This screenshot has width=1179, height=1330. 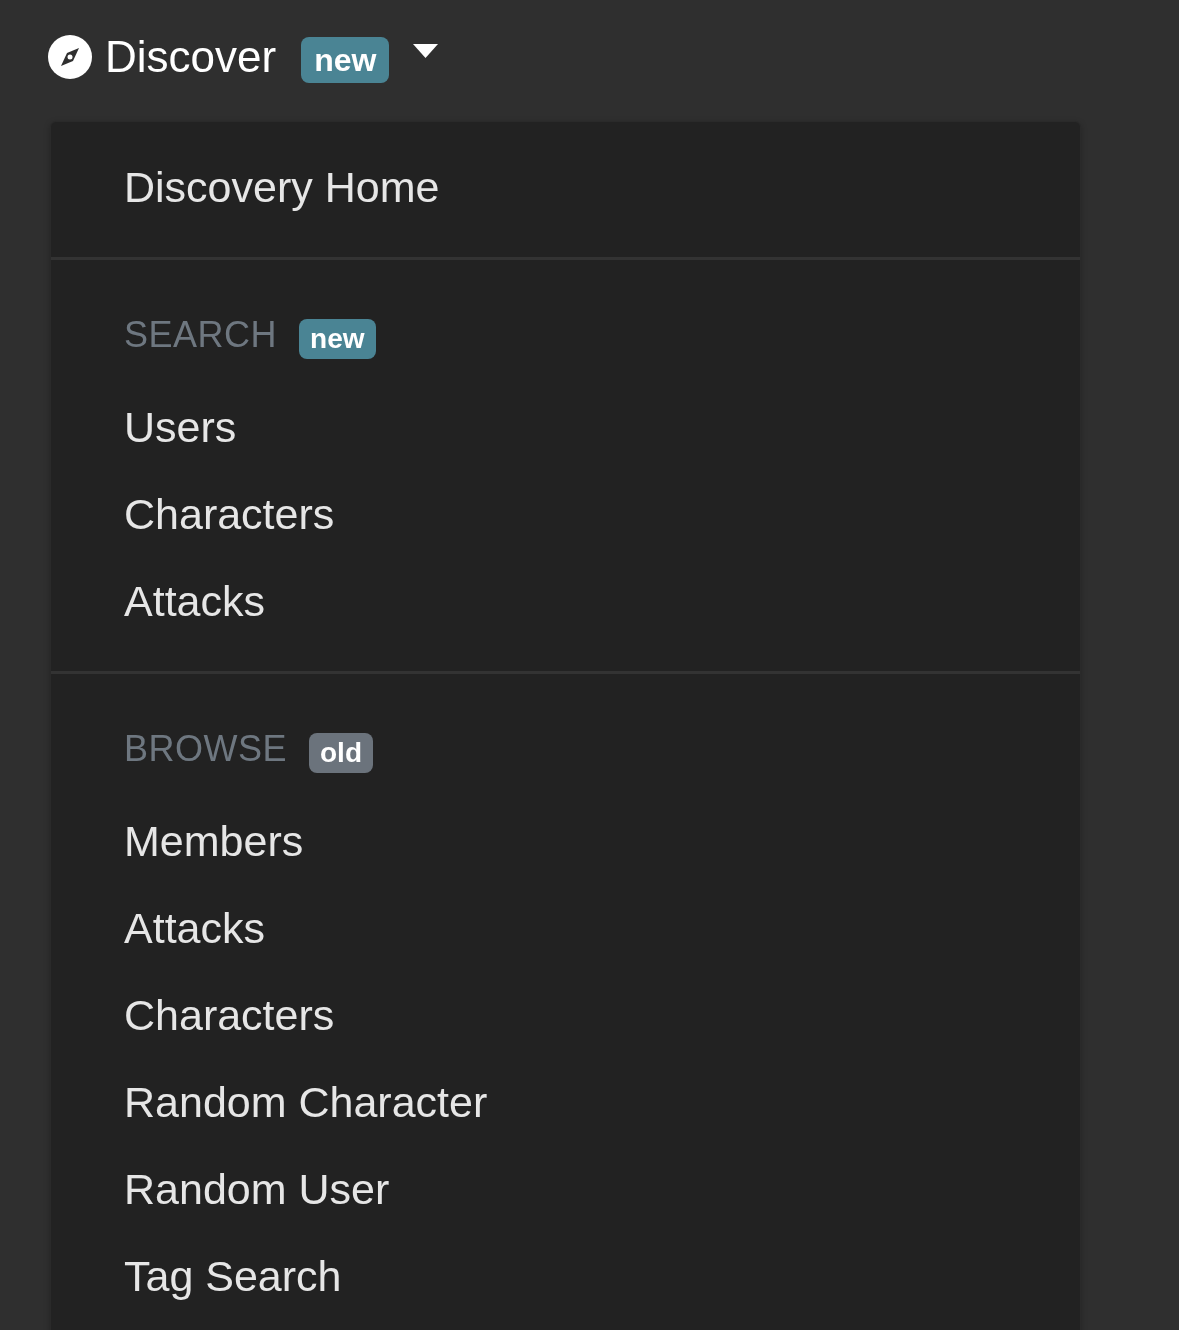 What do you see at coordinates (196, 1276) in the screenshot?
I see `menu-item: Tag Search` at bounding box center [196, 1276].